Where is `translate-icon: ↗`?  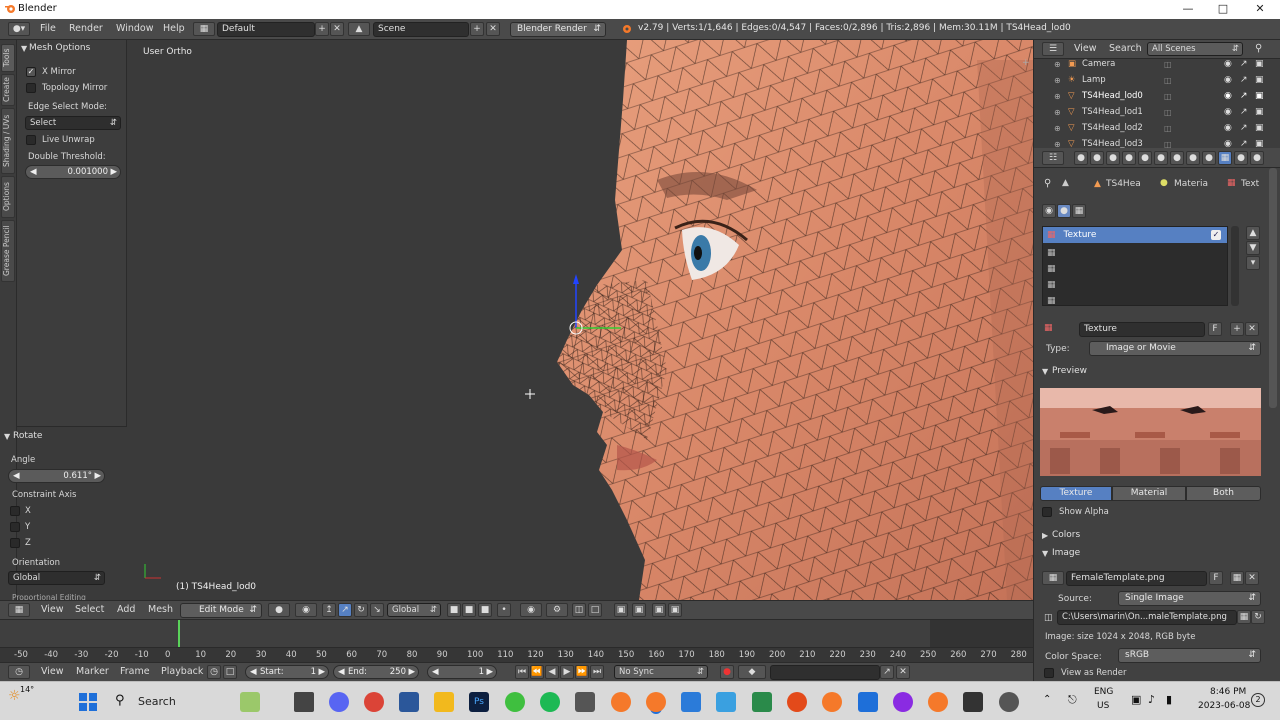
translate-icon: ↗ is located at coordinates (345, 610).